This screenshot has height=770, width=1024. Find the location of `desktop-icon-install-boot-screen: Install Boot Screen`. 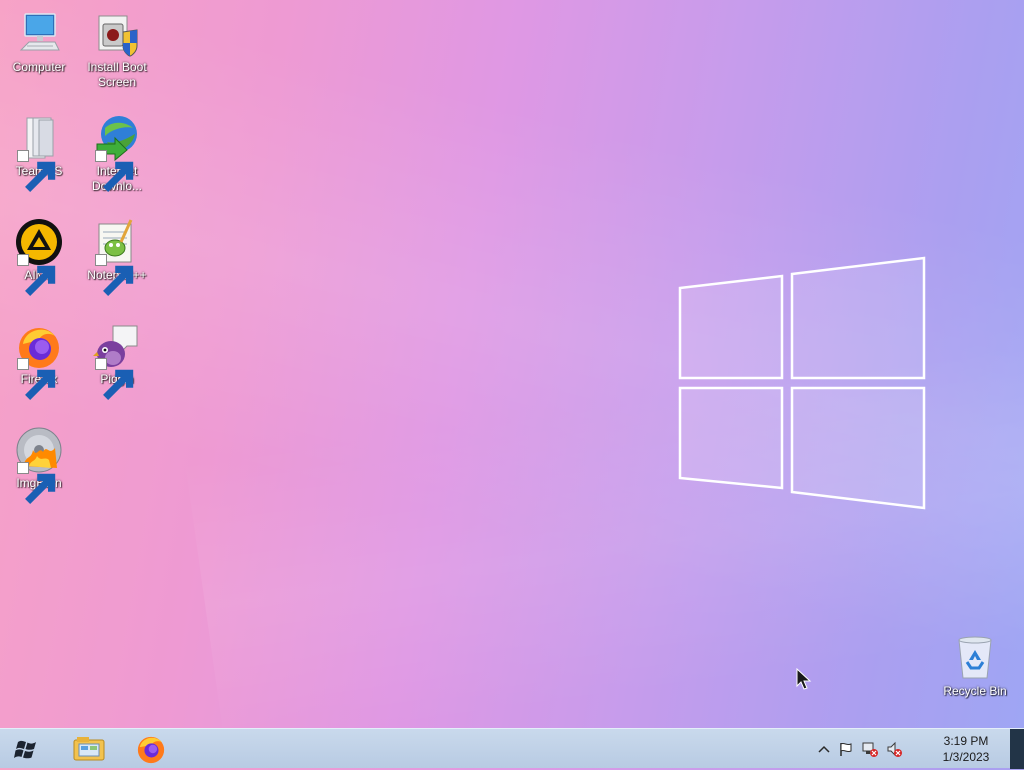

desktop-icon-install-boot-screen: Install Boot Screen is located at coordinates (117, 45).